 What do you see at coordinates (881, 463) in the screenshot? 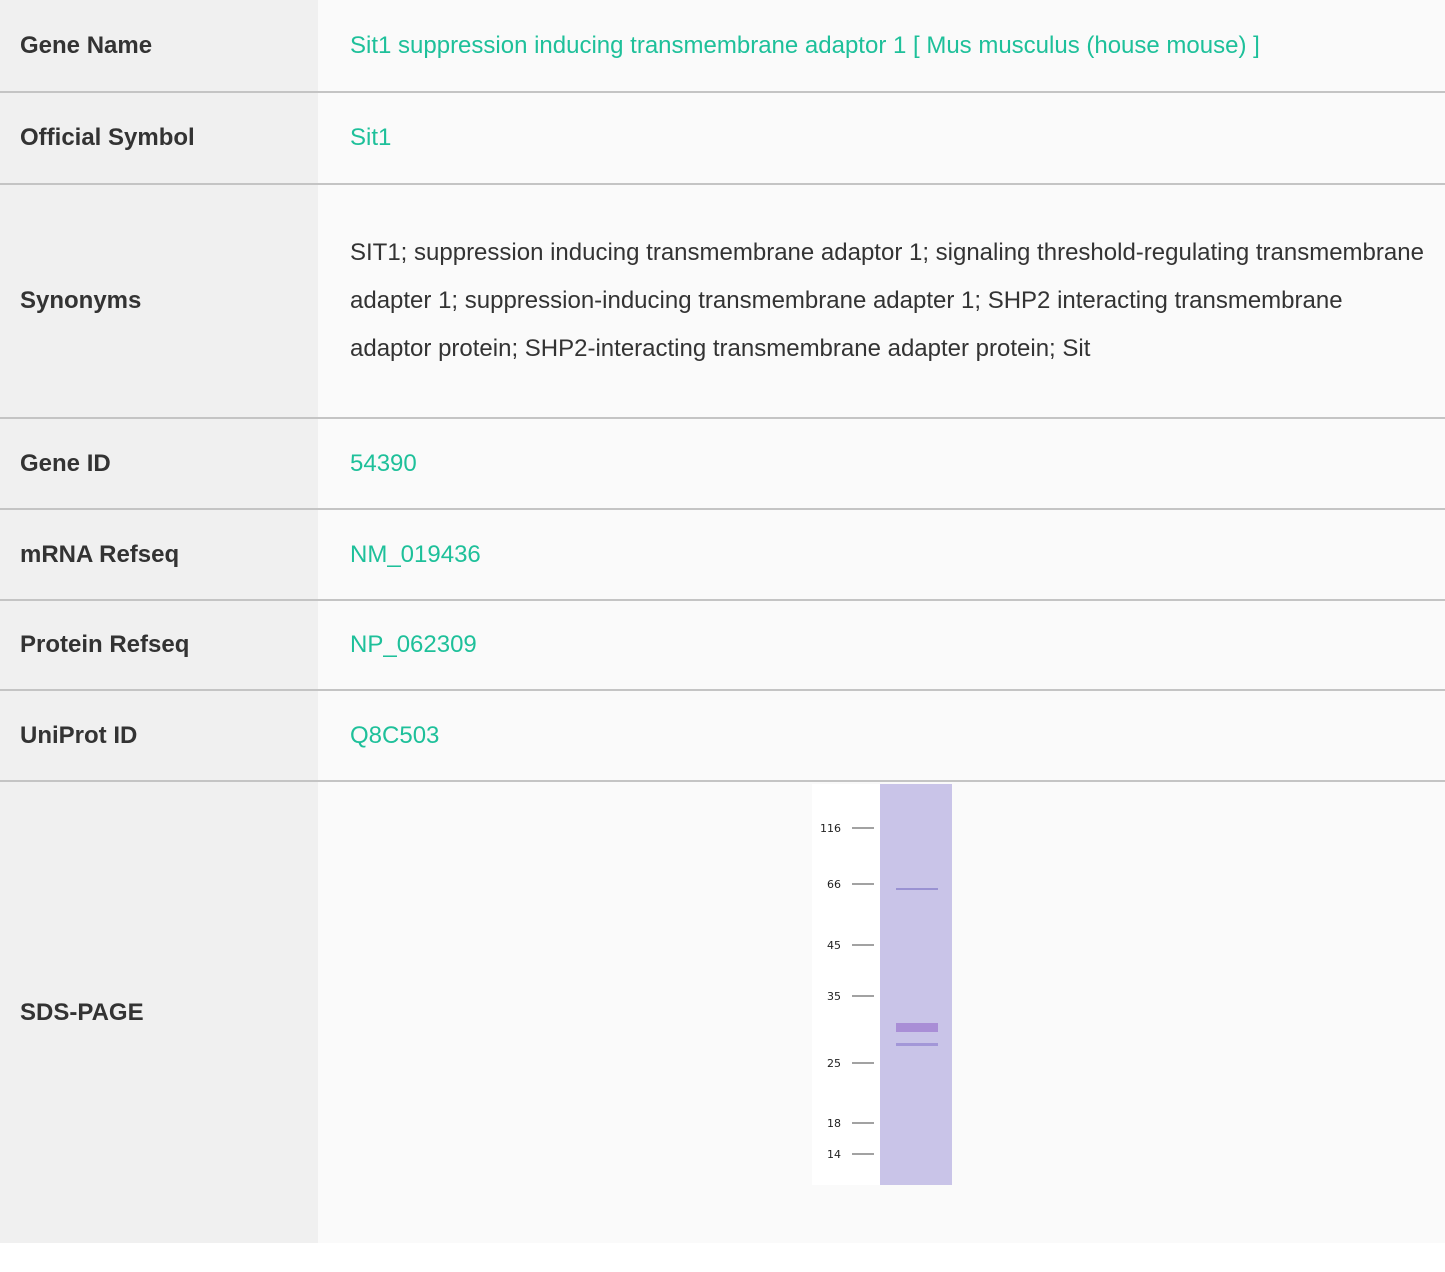
I see `gene-id-link: 54390` at bounding box center [881, 463].